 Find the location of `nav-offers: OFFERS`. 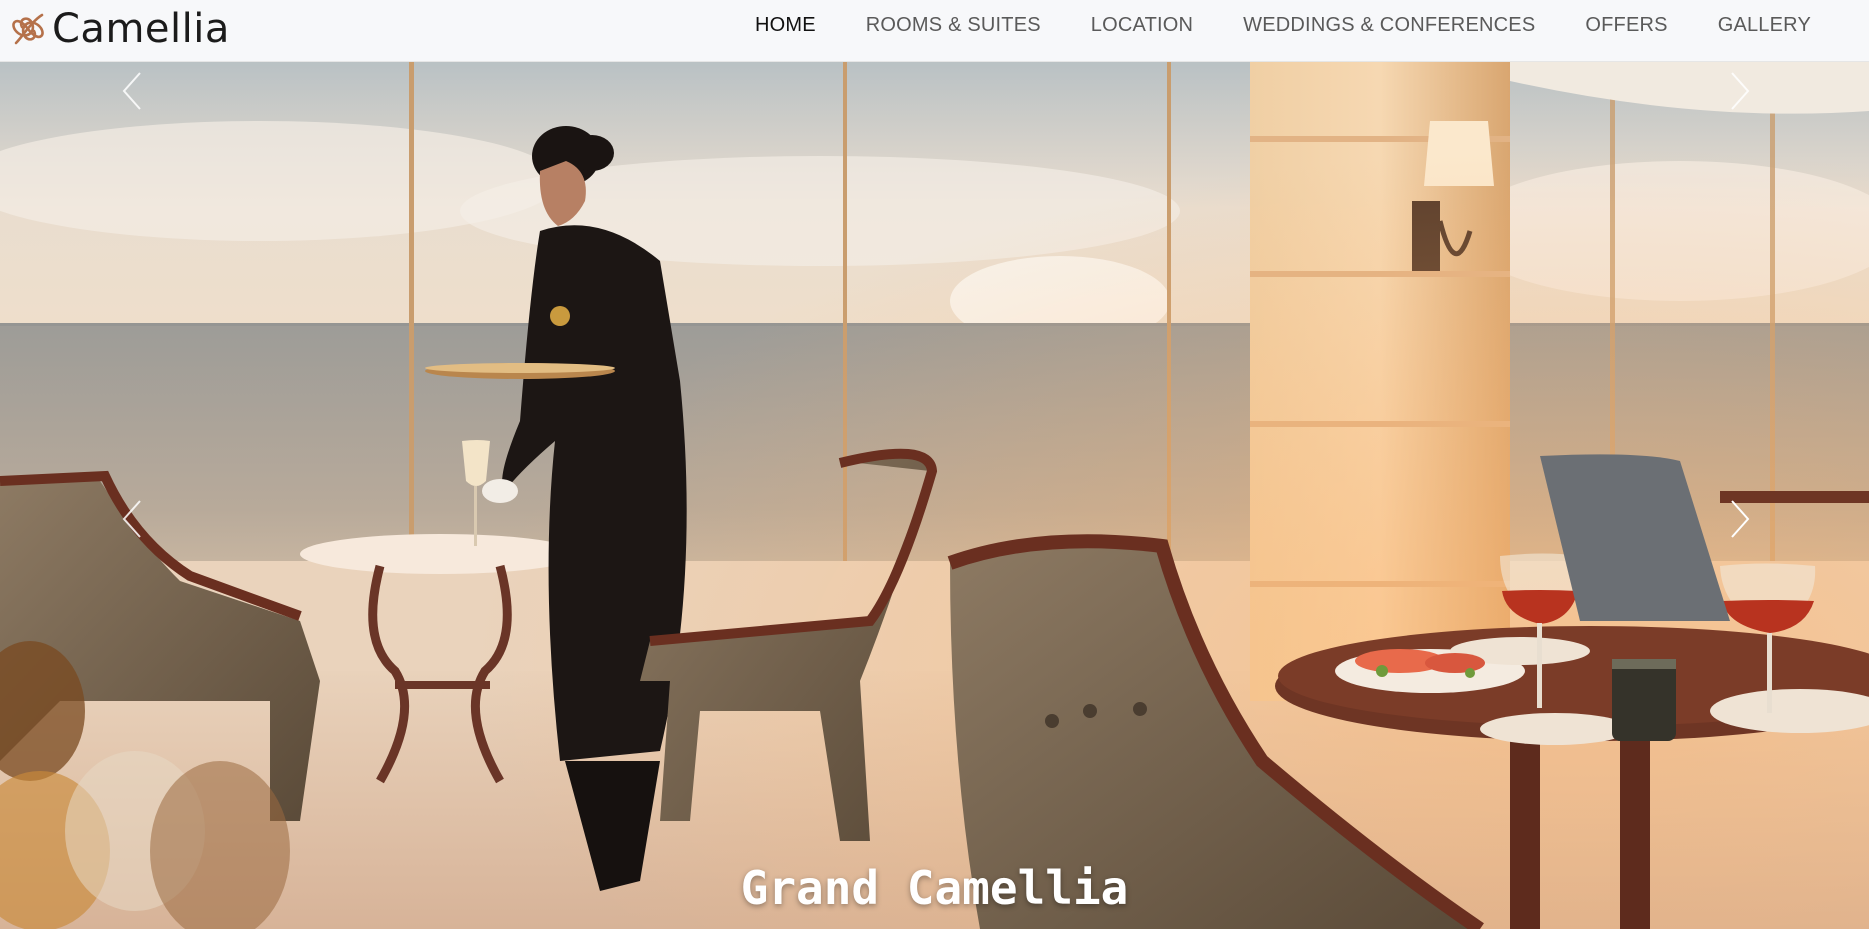

nav-offers: OFFERS is located at coordinates (1626, 25).